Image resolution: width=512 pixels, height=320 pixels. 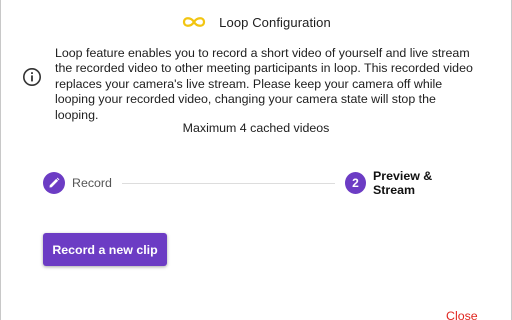 I want to click on step-preview-stream: 2 Preview & Stream, so click(x=409, y=183).